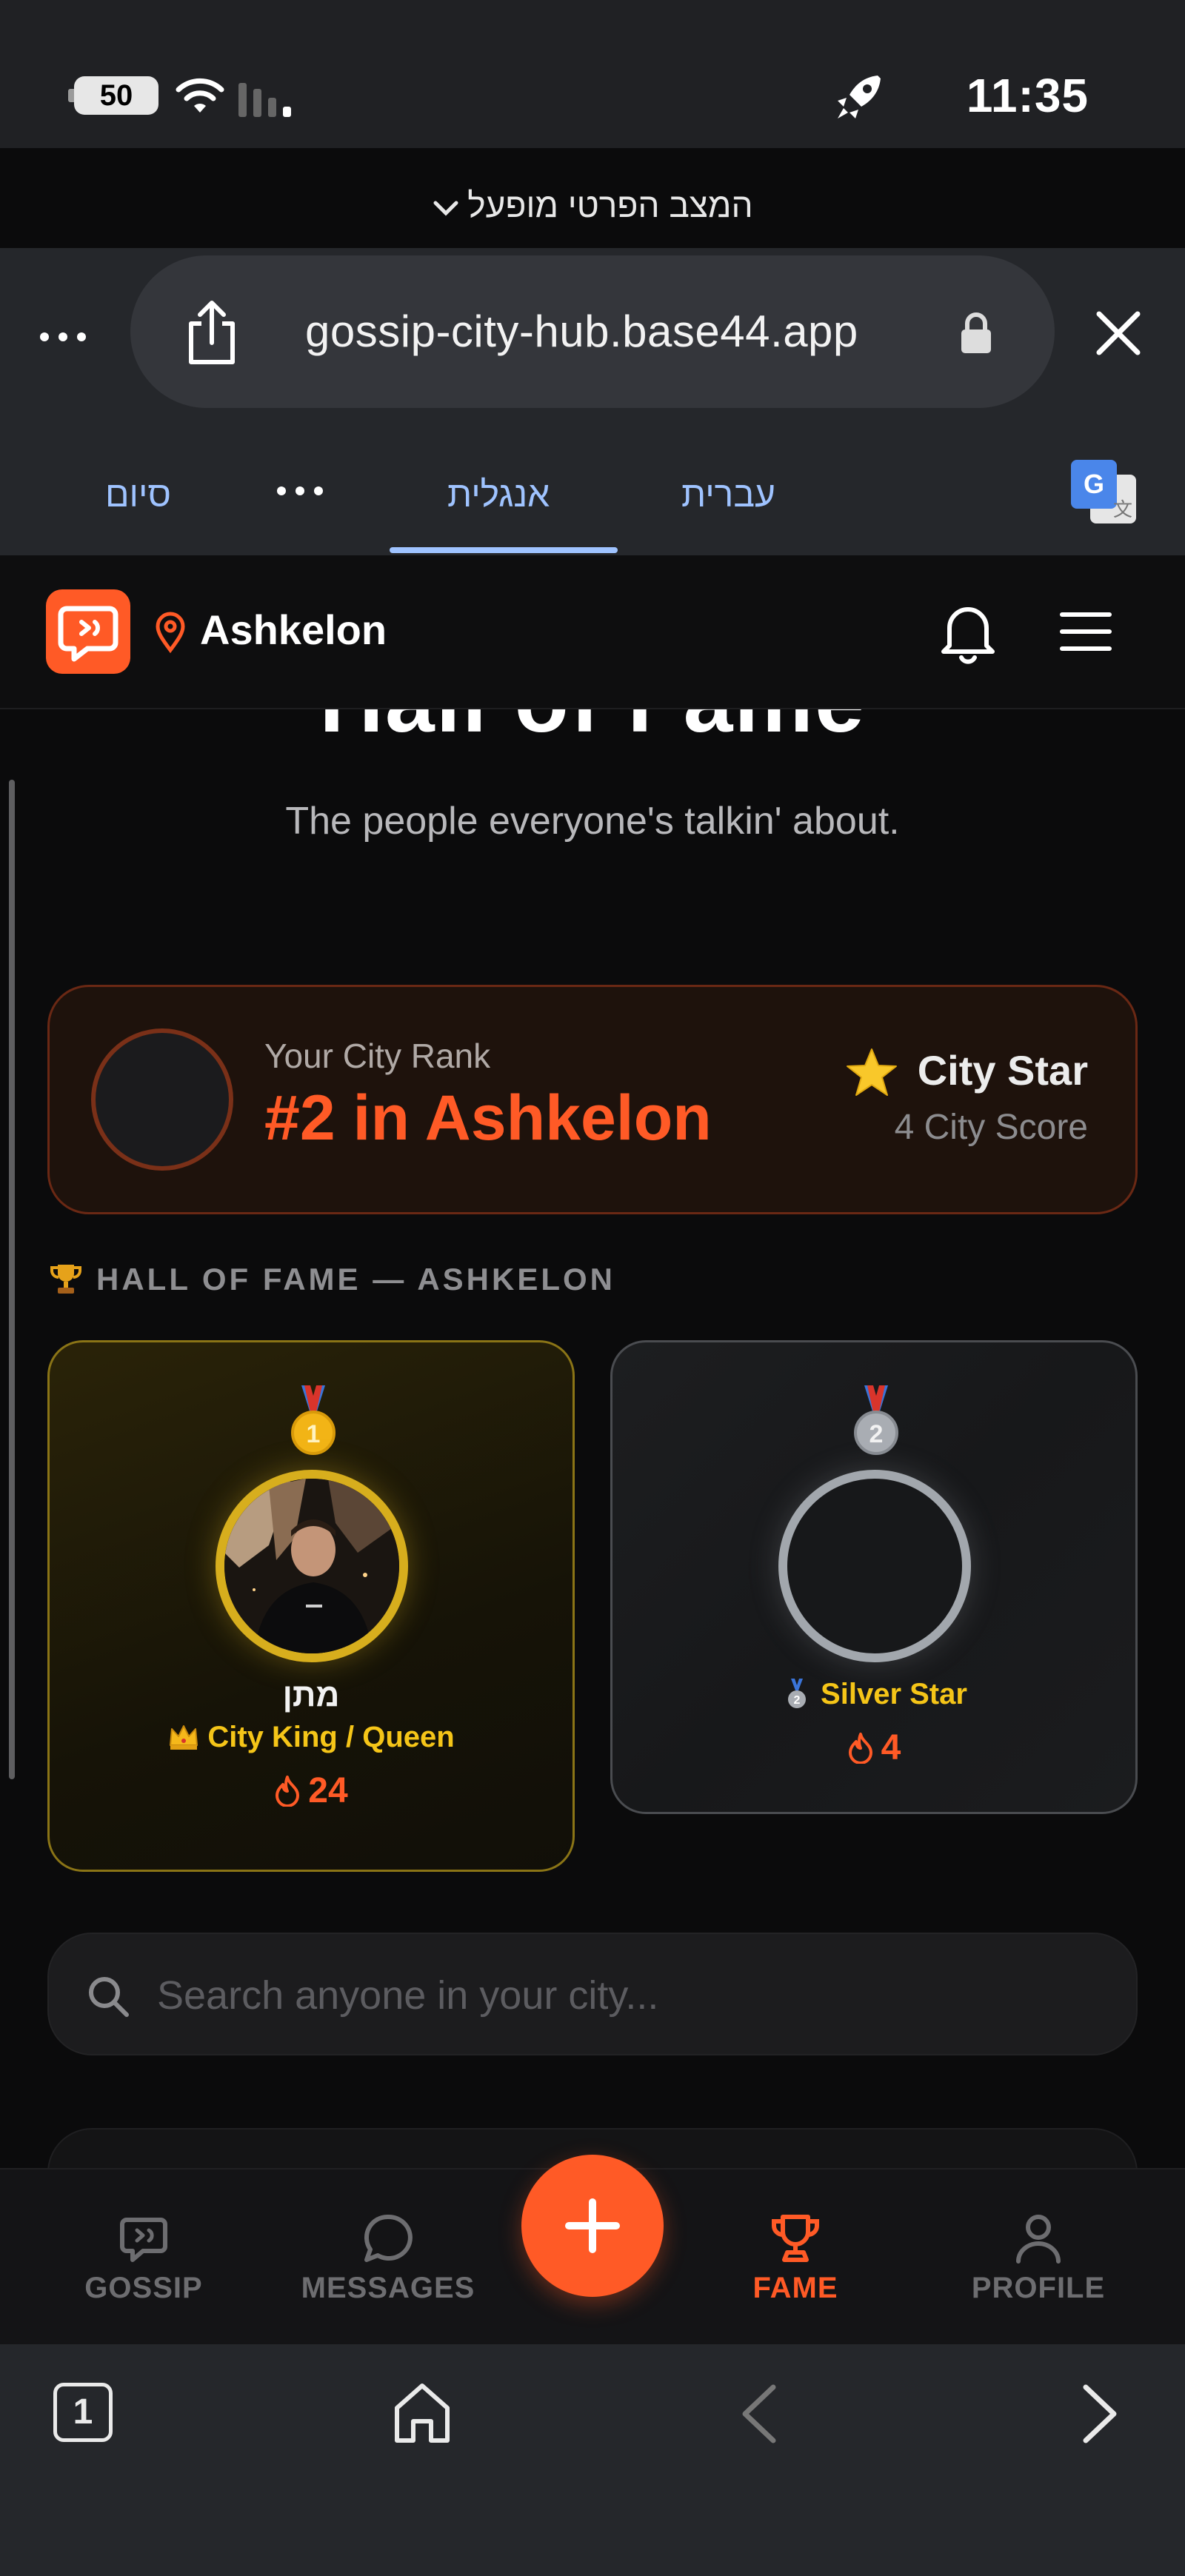 This screenshot has height=2576, width=1185. What do you see at coordinates (1100, 2414) in the screenshot?
I see `forward-icon` at bounding box center [1100, 2414].